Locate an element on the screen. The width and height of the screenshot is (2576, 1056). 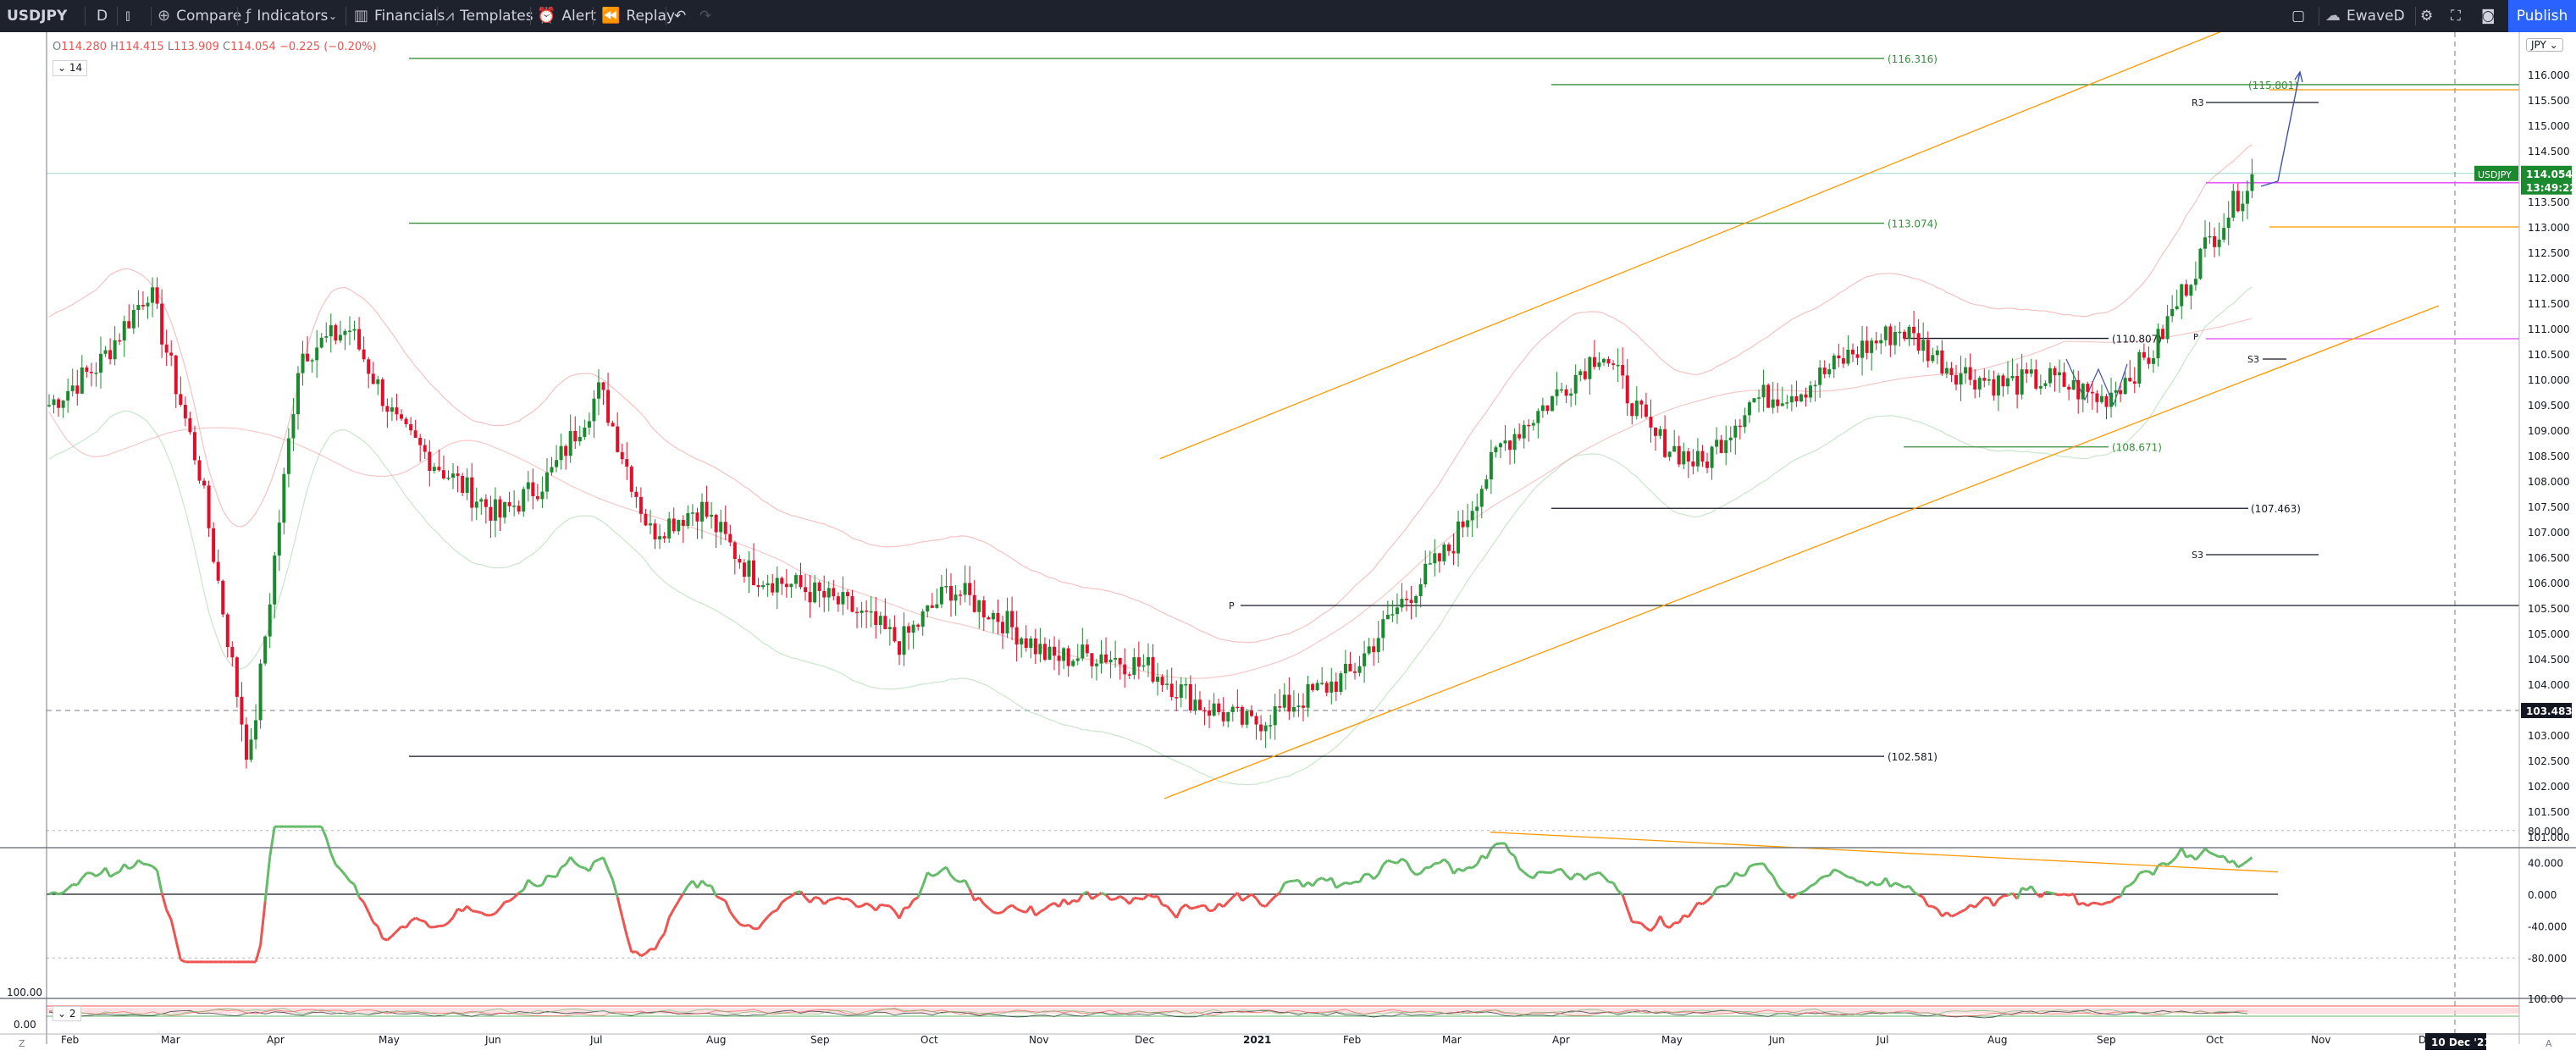
indicator-legend-toggle: ⌄ 14 is located at coordinates (71, 68).